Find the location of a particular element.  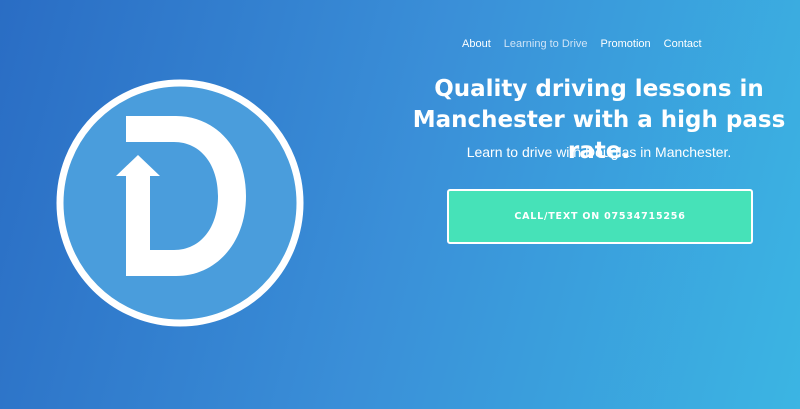

nav-item-about: About is located at coordinates (476, 44).